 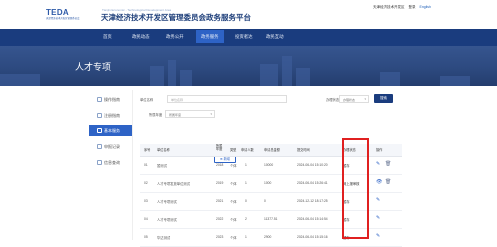 What do you see at coordinates (146, 237) in the screenshot?
I see `cell-no: 05` at bounding box center [146, 237].